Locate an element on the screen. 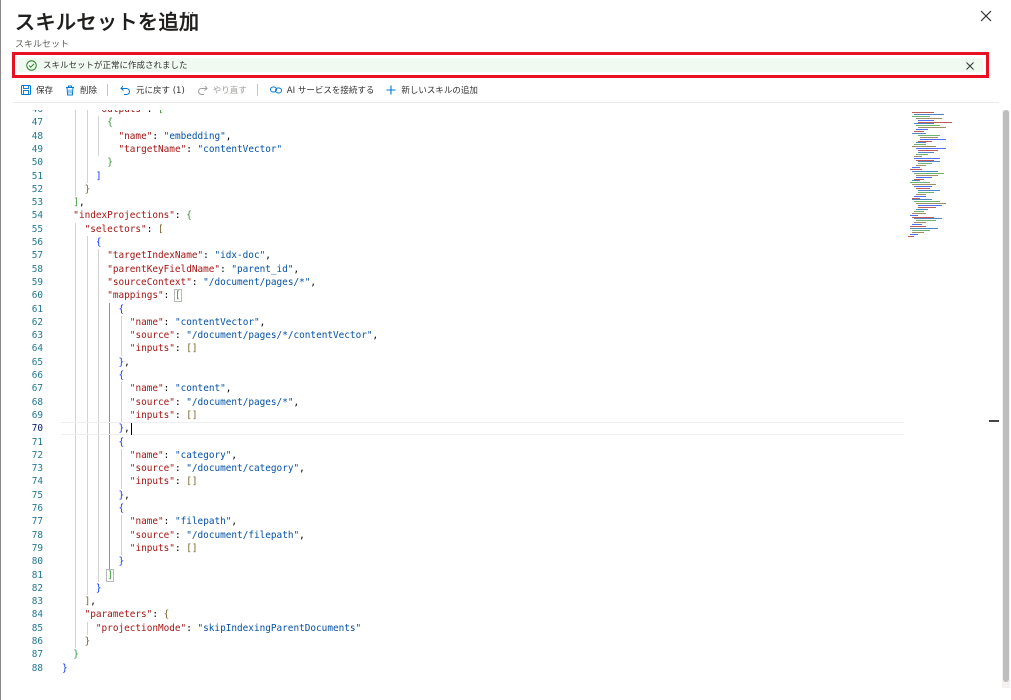 This screenshot has height=700, width=1011. line-number: 63 is located at coordinates (37, 336).